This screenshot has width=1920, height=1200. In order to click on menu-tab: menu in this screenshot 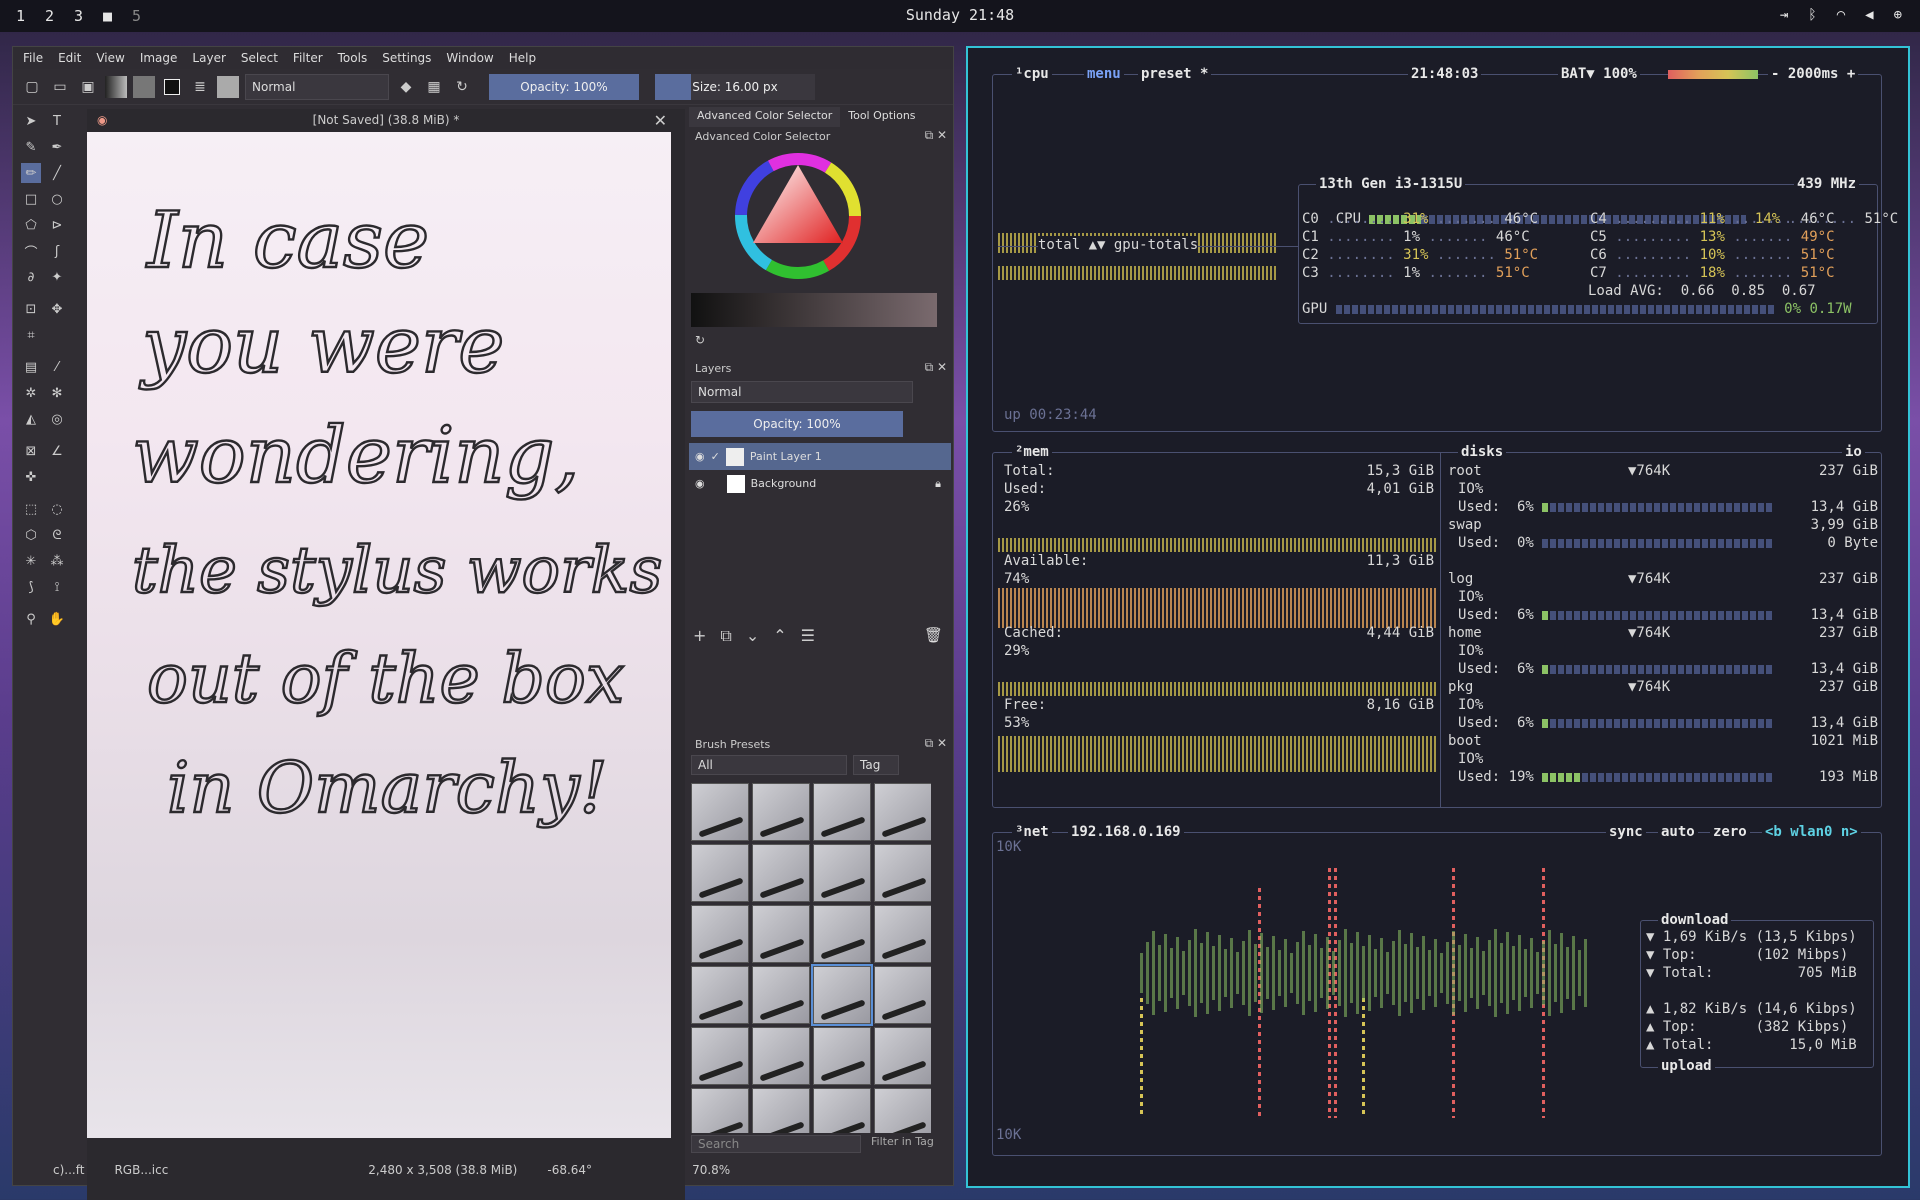, I will do `click(1104, 74)`.